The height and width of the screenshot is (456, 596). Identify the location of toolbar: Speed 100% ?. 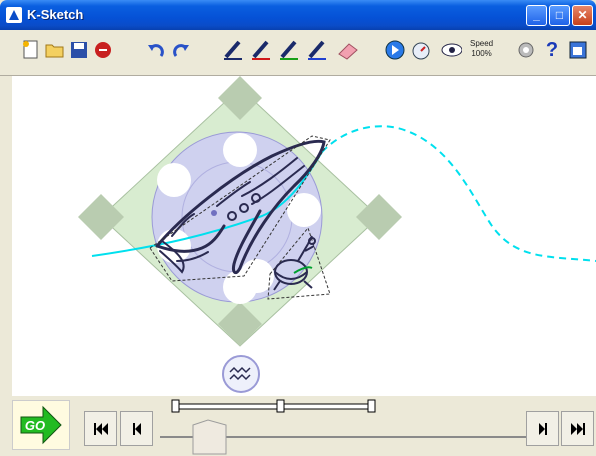
(298, 53).